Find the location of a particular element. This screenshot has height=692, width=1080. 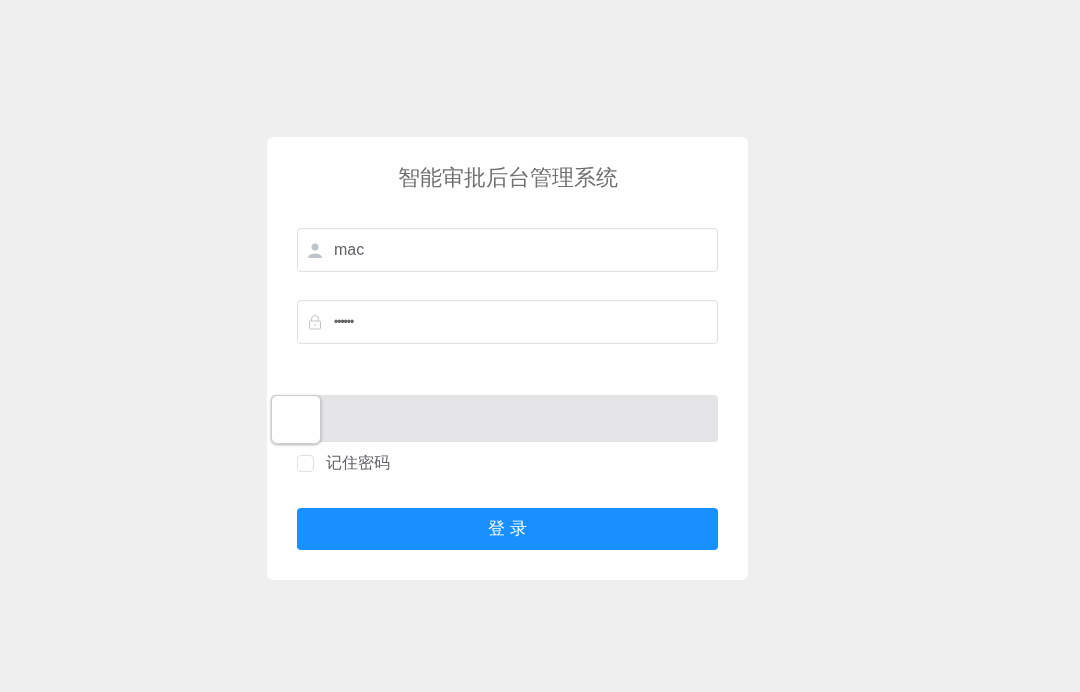

slider-handle is located at coordinates (296, 419).